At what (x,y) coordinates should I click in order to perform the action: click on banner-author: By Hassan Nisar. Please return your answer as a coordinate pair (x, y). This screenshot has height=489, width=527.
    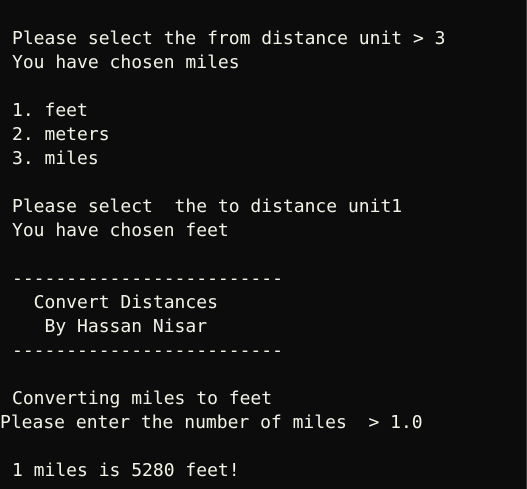
    Looking at the image, I should click on (110, 326).